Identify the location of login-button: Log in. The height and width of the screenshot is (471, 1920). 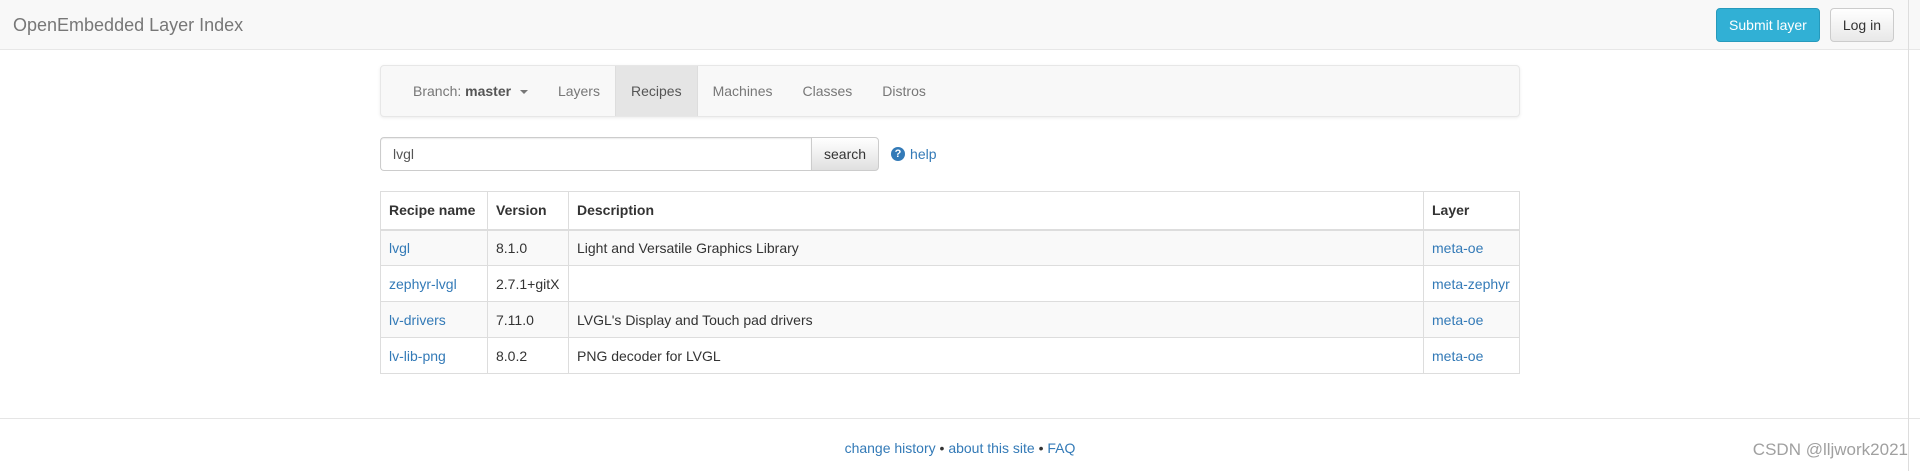
(1861, 25).